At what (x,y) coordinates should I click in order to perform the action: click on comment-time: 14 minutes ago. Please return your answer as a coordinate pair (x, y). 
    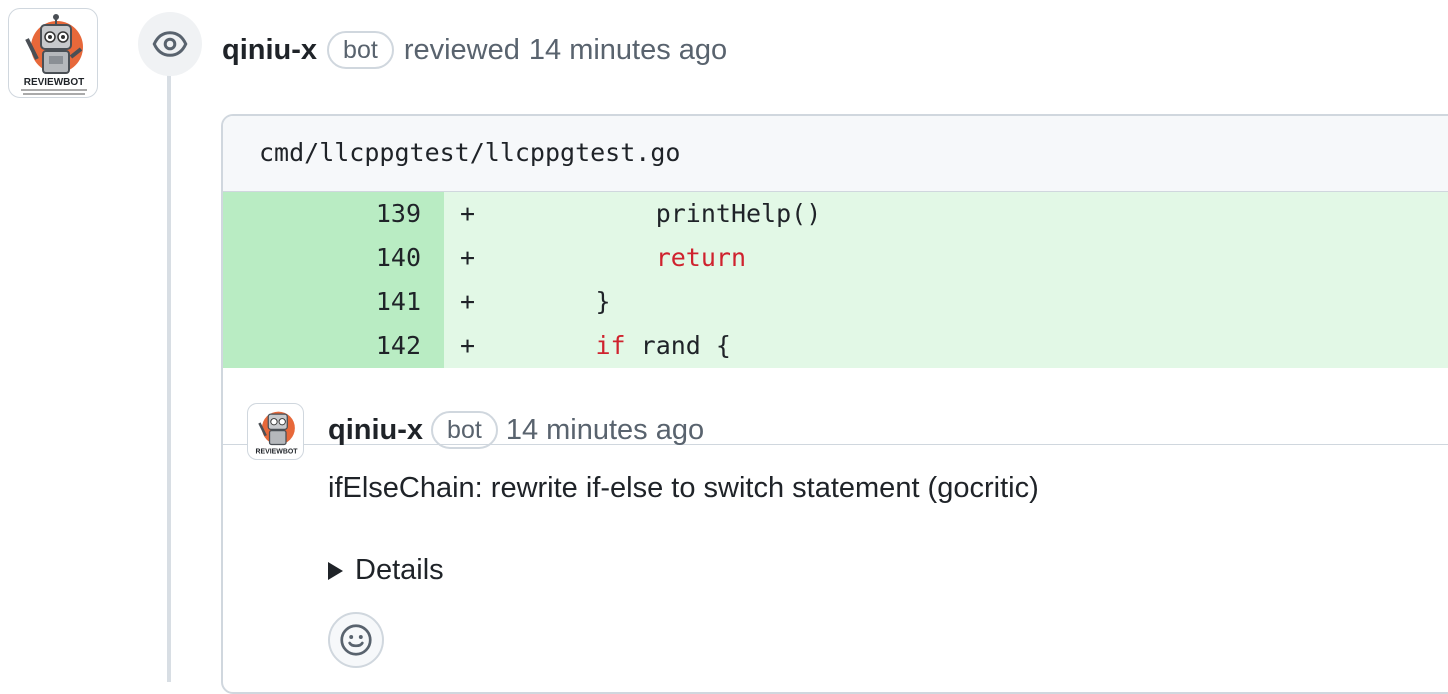
    Looking at the image, I should click on (605, 430).